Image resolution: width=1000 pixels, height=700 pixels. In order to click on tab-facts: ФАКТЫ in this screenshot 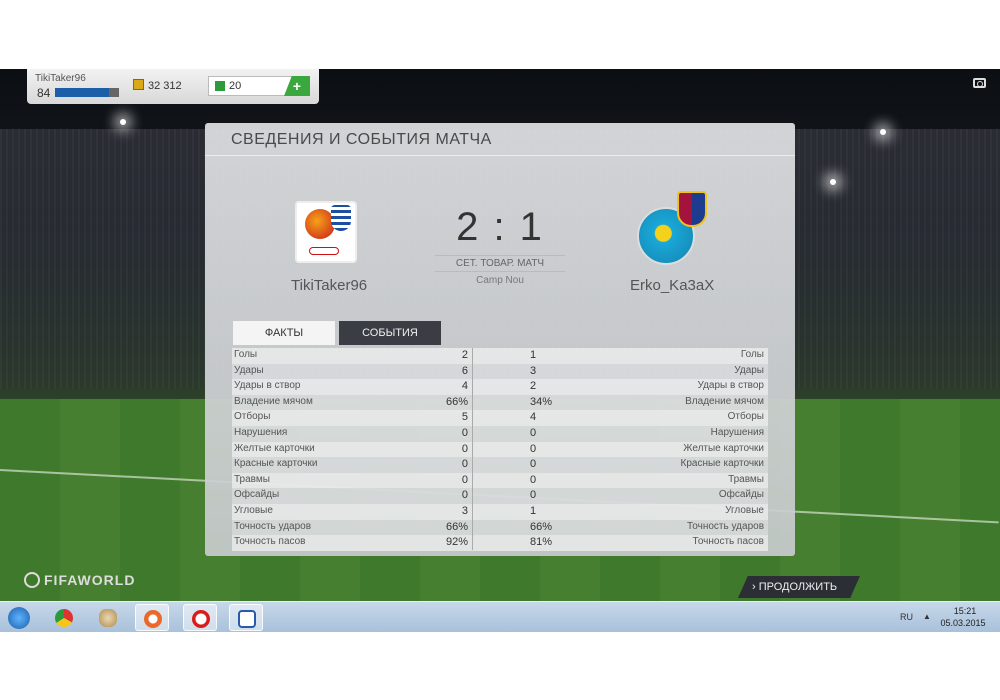, I will do `click(284, 333)`.